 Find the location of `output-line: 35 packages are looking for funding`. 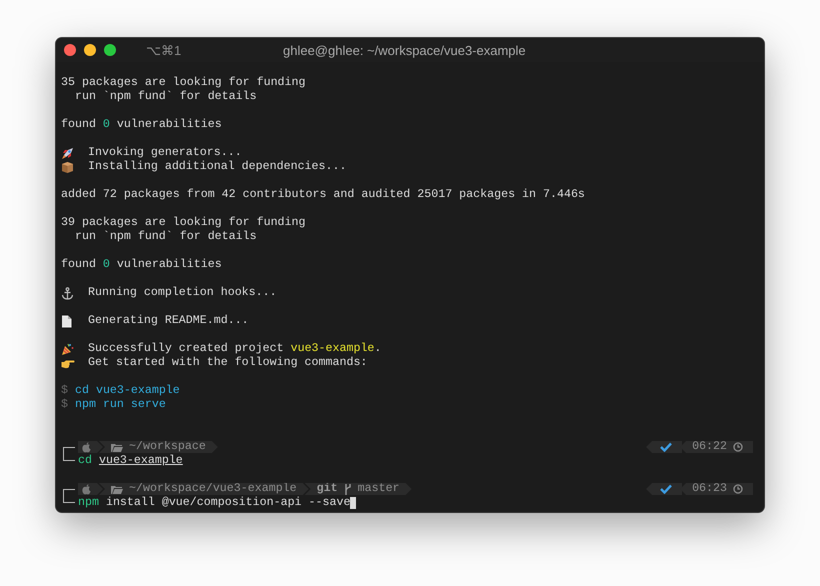

output-line: 35 packages are looking for funding is located at coordinates (183, 83).